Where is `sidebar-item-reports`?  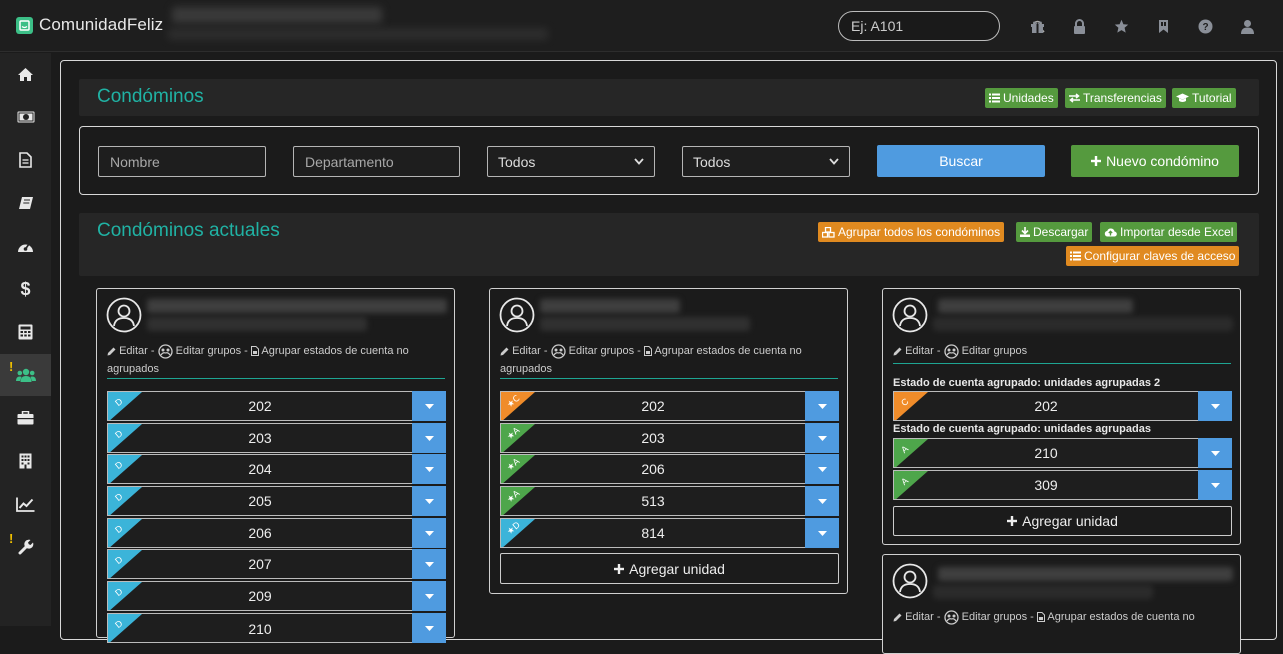
sidebar-item-reports is located at coordinates (25, 504).